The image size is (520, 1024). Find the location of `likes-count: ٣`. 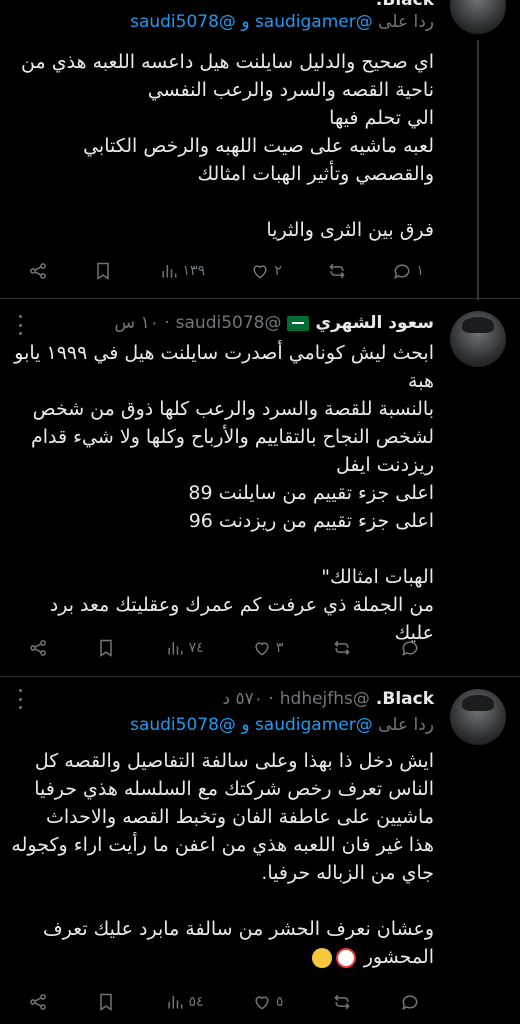

likes-count: ٣ is located at coordinates (279, 648).